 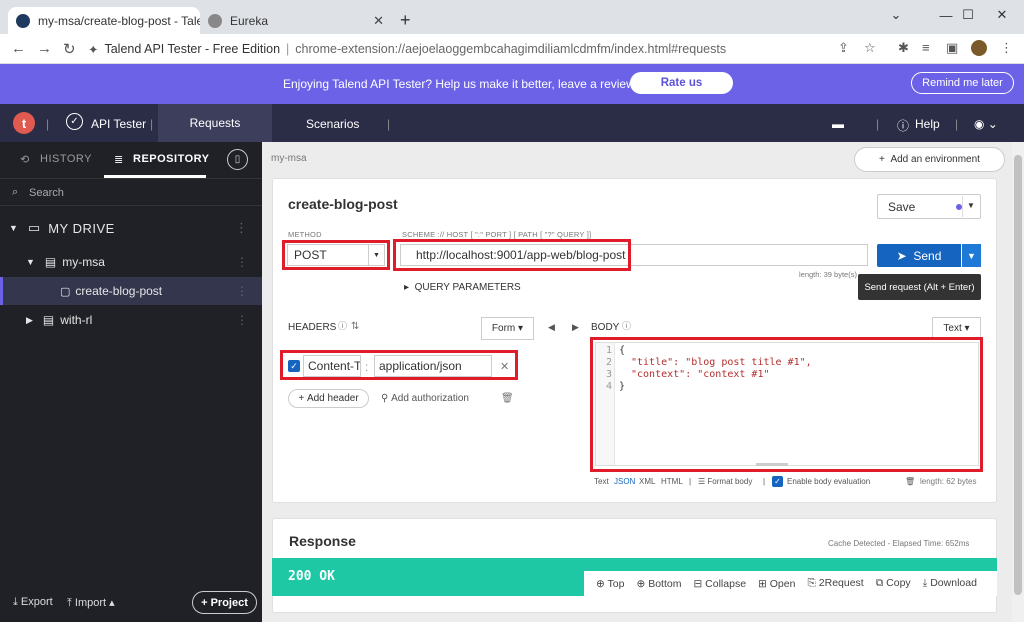 I want to click on bottom-button: ⊕ Bottom, so click(x=658, y=584).